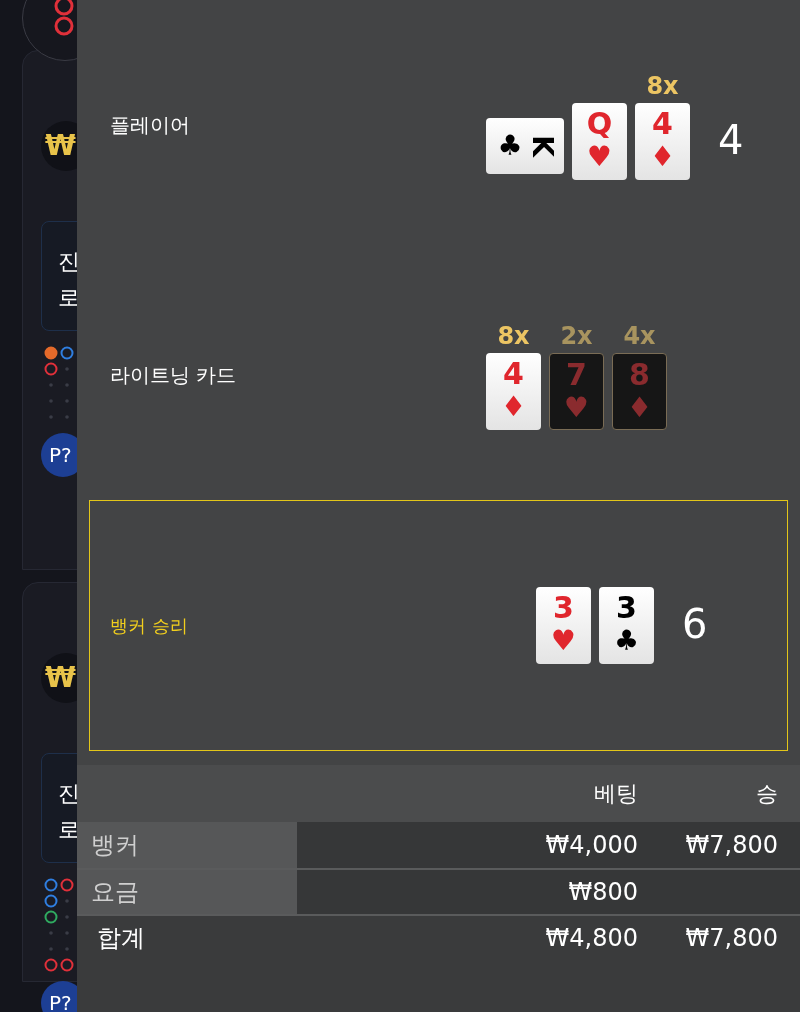 The width and height of the screenshot is (800, 1012). Describe the element at coordinates (563, 625) in the screenshot. I see `playing-card: 3 ♥` at that location.